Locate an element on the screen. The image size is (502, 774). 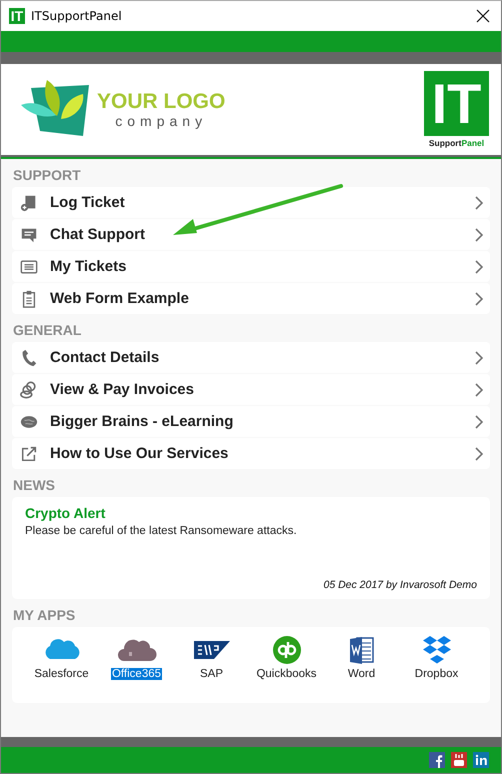
menu-item: How to Use Our Services is located at coordinates (251, 453).